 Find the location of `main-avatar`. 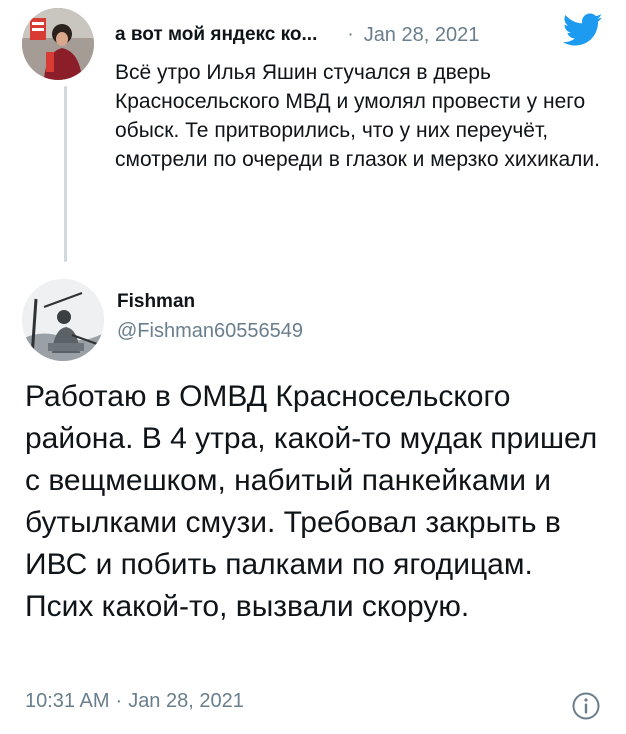

main-avatar is located at coordinates (63, 320).